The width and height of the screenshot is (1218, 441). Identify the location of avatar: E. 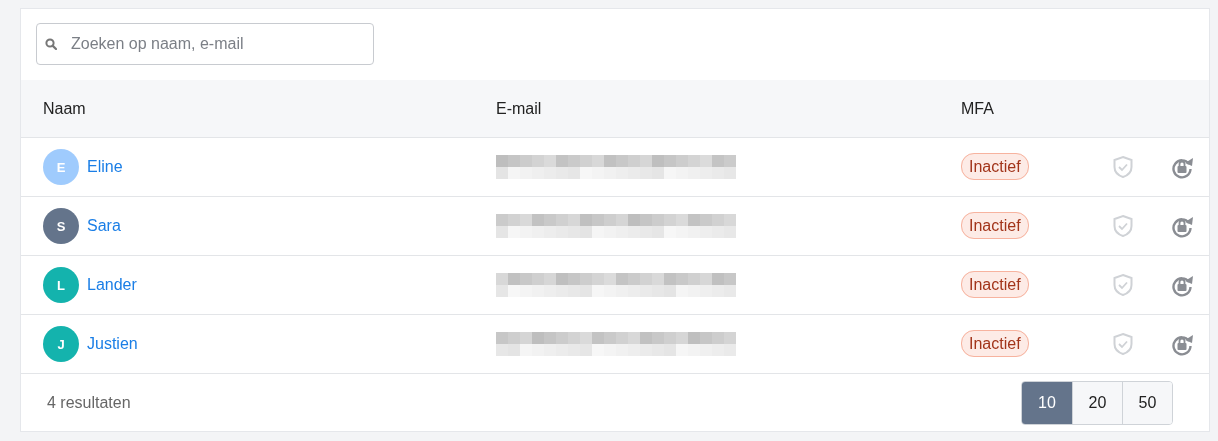
(61, 167).